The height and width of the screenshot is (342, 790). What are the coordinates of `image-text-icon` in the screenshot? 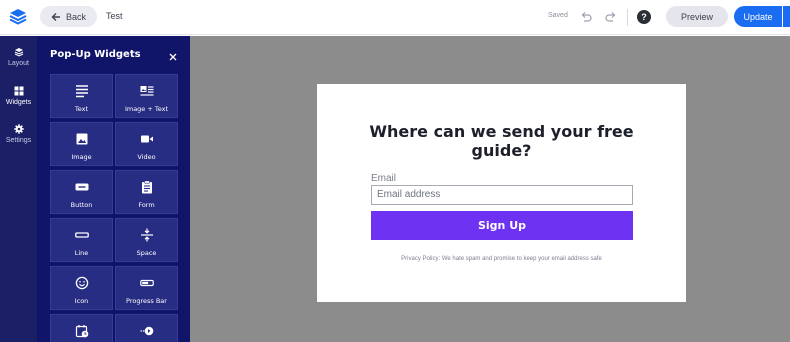 It's located at (146, 91).